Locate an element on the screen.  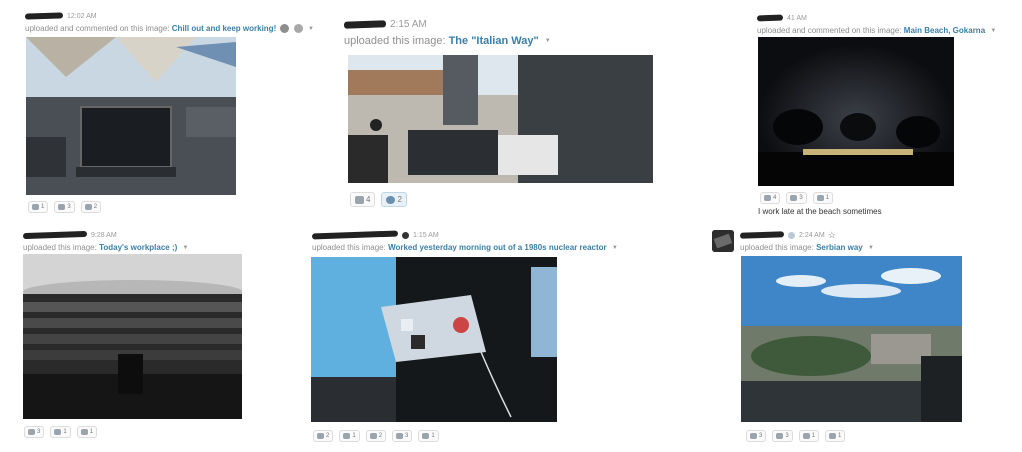
reactions-bar: 4 3 1 is located at coordinates (797, 198).